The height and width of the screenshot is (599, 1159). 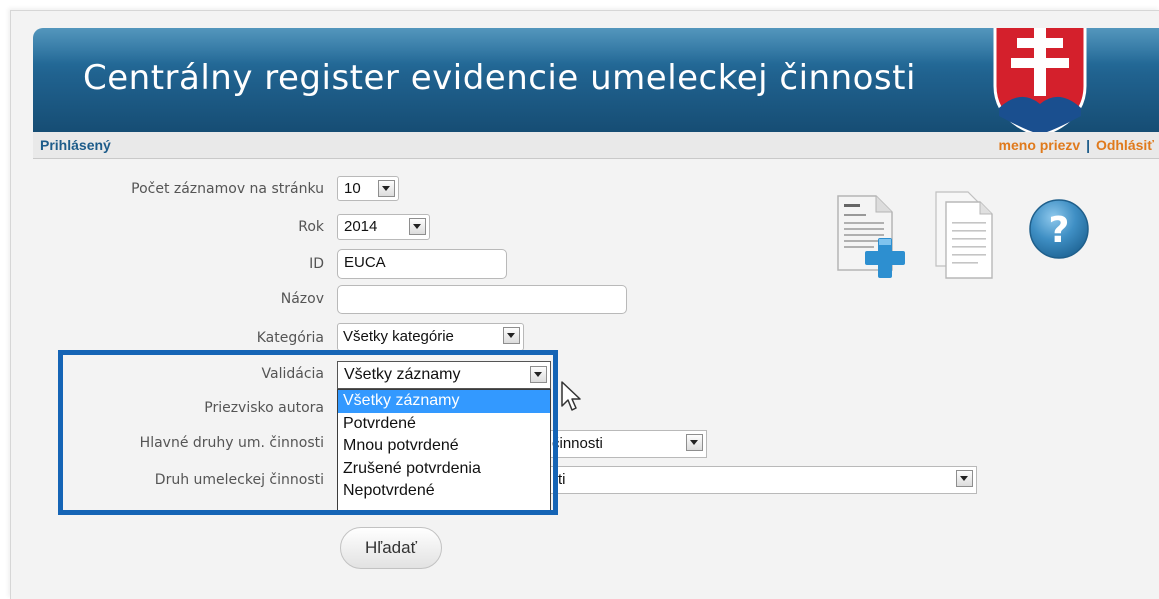 What do you see at coordinates (1040, 145) in the screenshot?
I see `user-name-link: meno priezv` at bounding box center [1040, 145].